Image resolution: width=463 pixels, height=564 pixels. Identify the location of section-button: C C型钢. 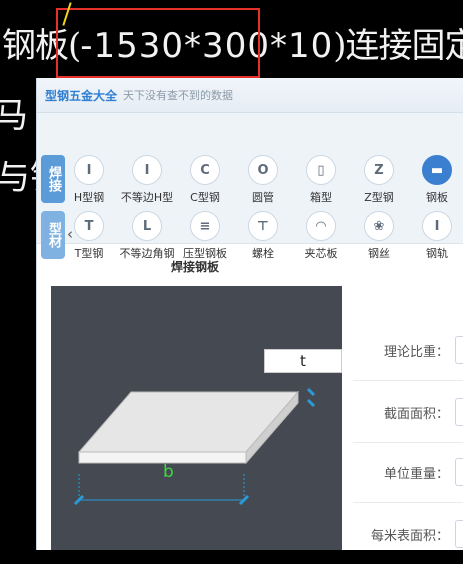
(205, 180).